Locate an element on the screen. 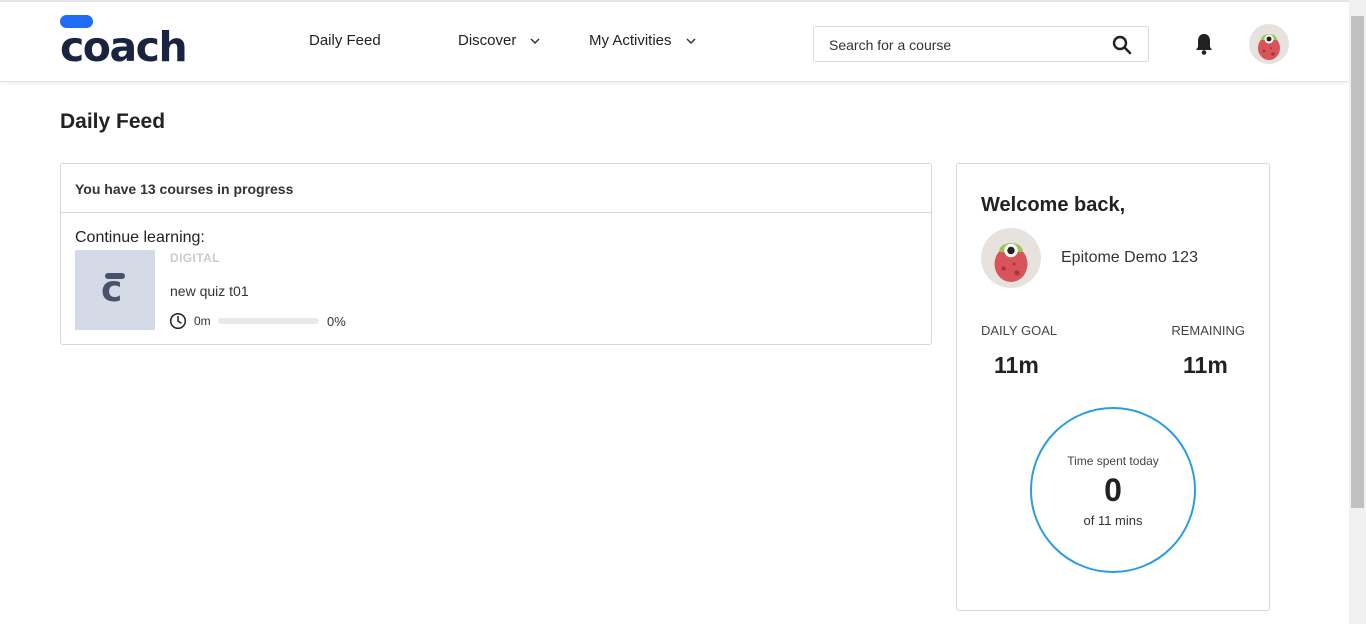  course-title: new quiz t01 is located at coordinates (209, 291).